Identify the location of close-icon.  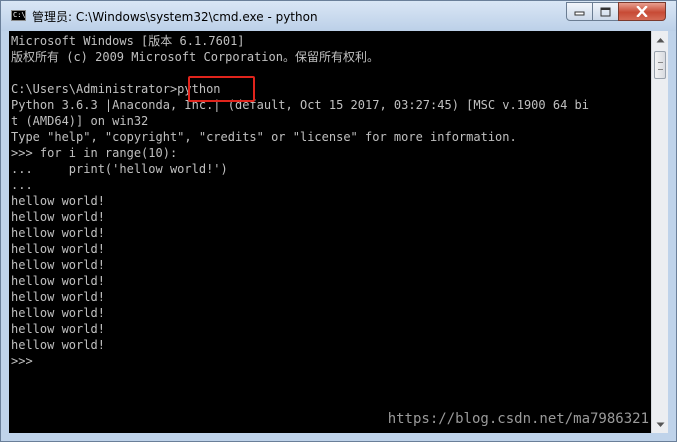
(642, 11).